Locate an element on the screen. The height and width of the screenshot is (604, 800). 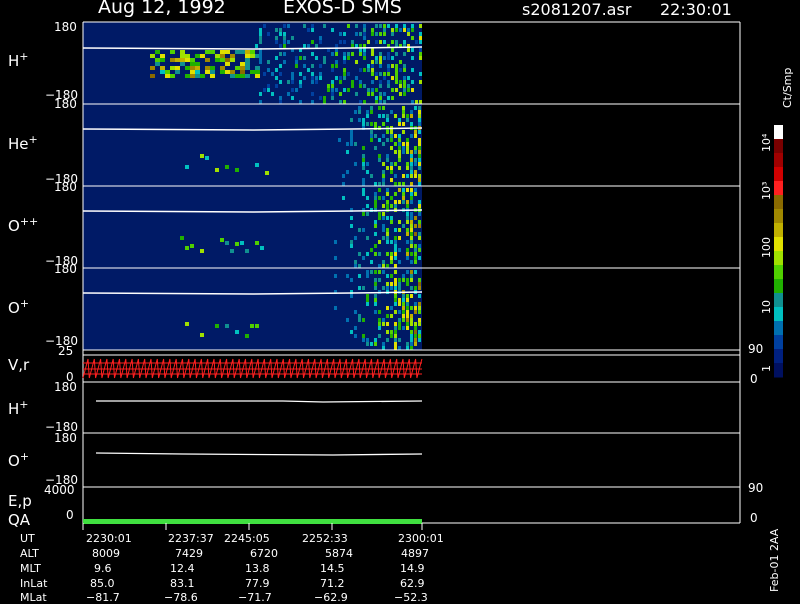
table-cell: −52.3 is located at coordinates (411, 597).